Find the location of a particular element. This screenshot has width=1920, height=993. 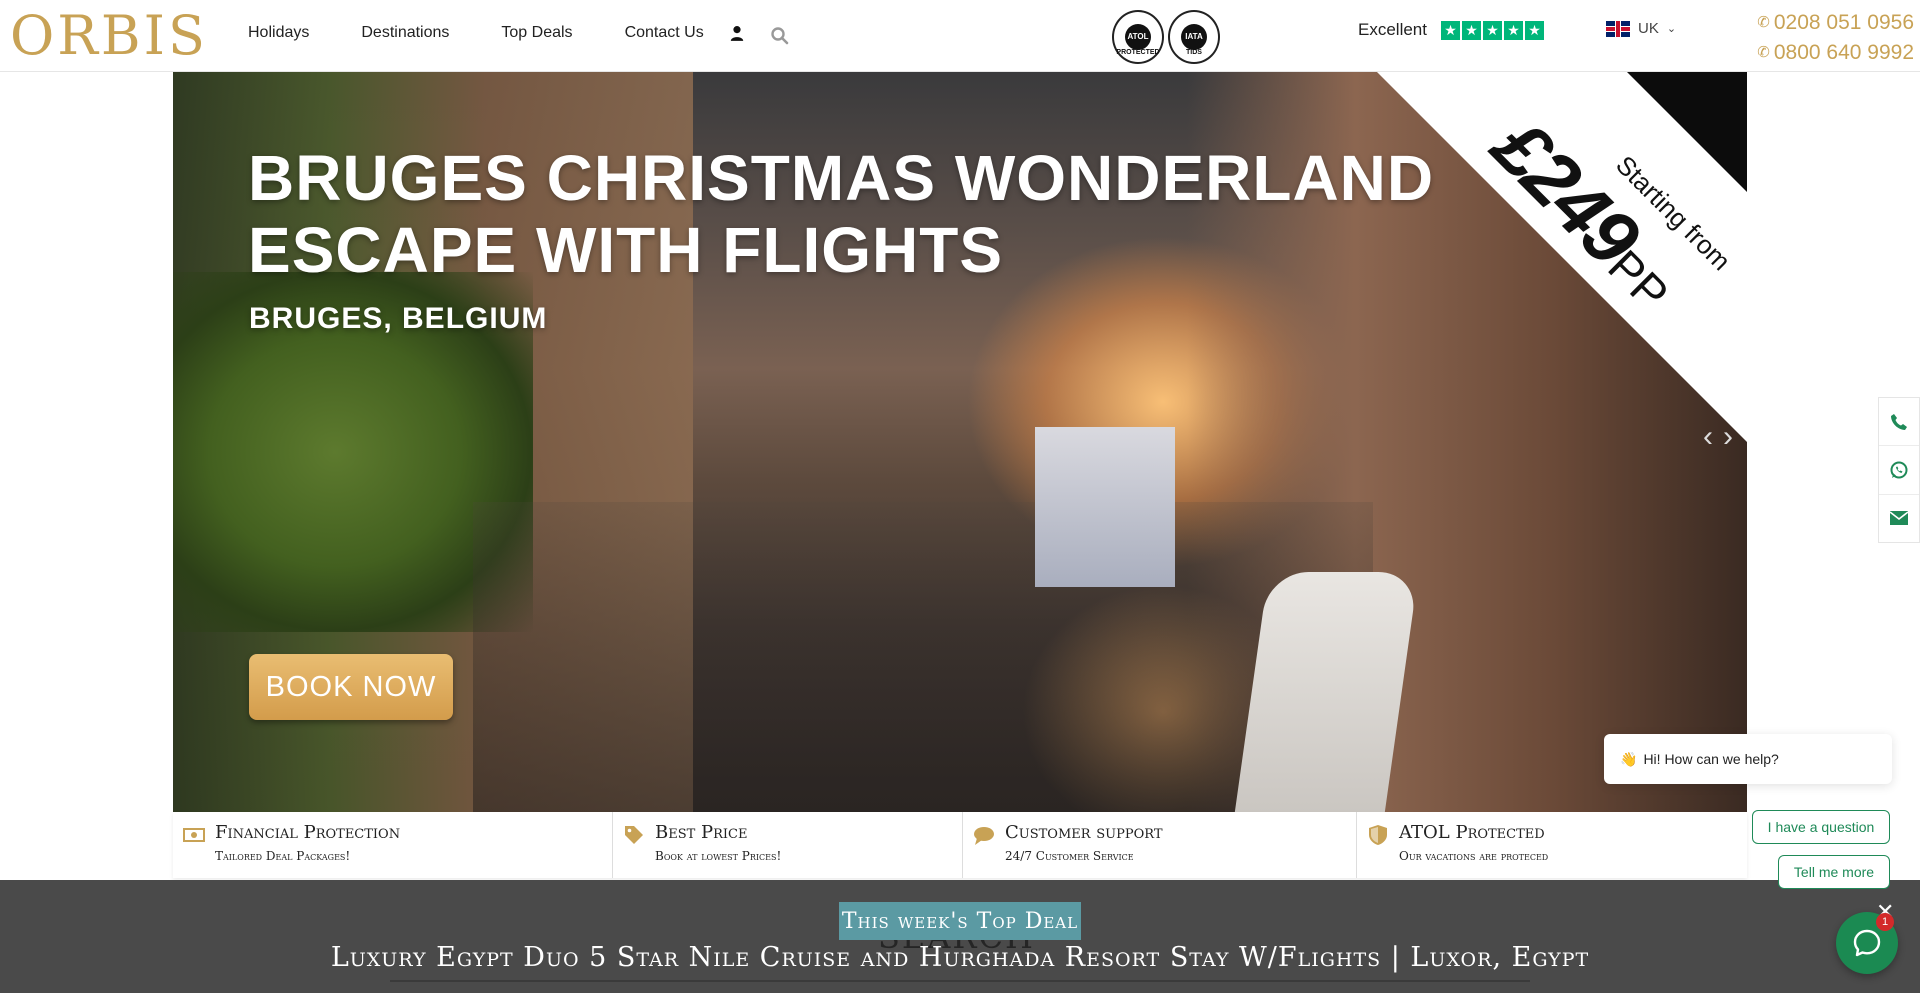

tag-icon is located at coordinates (634, 835).